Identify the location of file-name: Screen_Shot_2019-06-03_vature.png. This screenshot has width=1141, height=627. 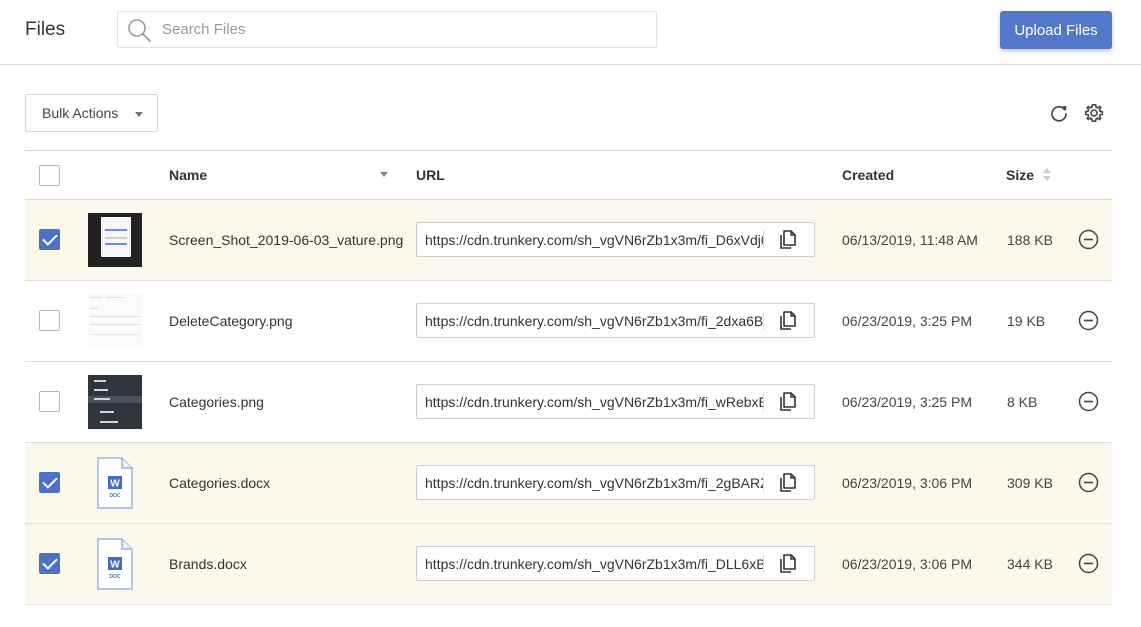
(286, 240).